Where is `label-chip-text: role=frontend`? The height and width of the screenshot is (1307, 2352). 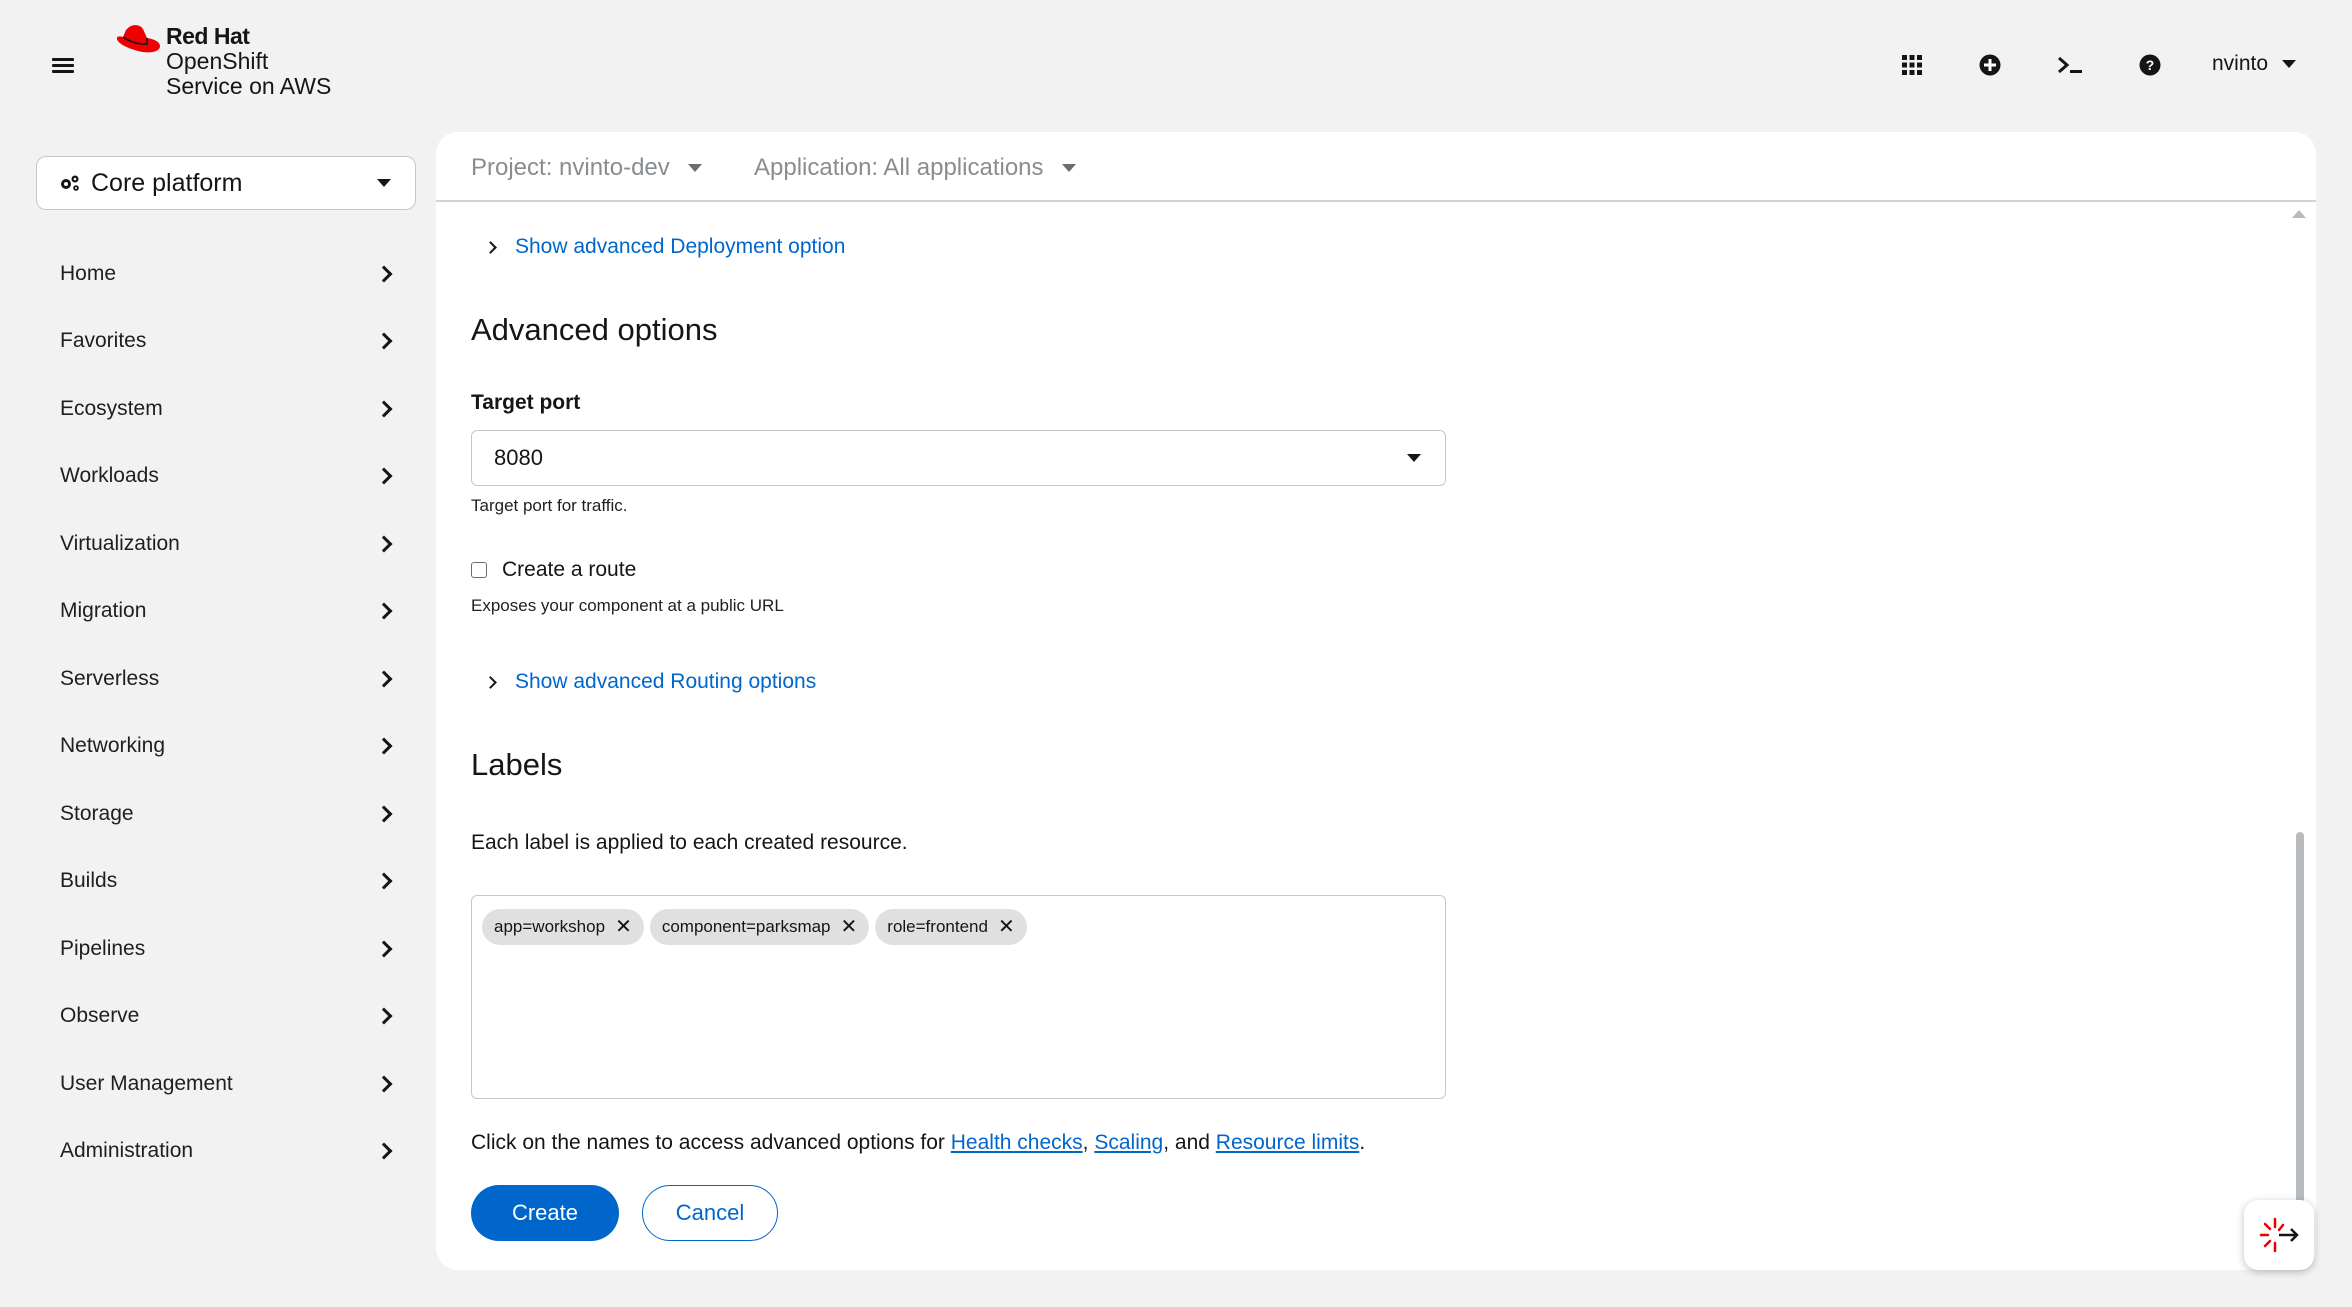 label-chip-text: role=frontend is located at coordinates (937, 926).